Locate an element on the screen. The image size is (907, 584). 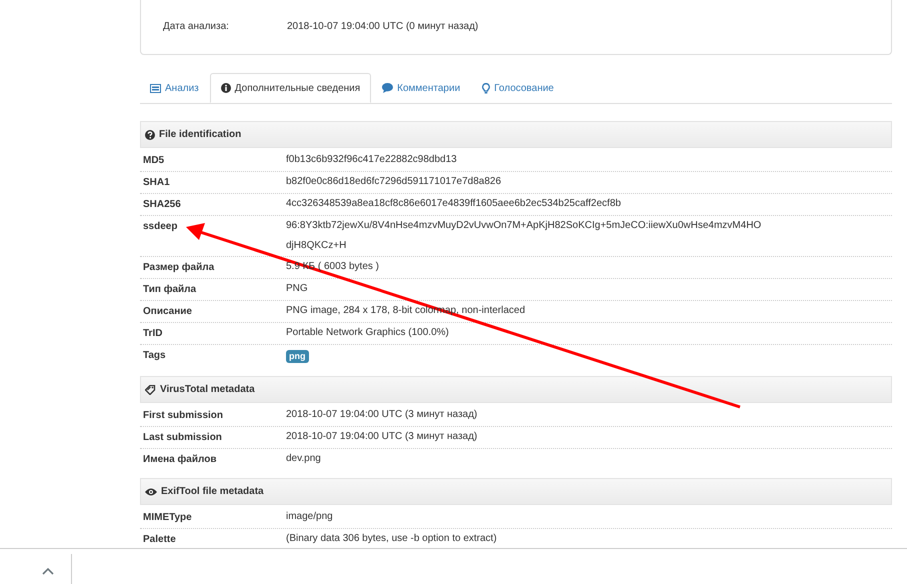
row-value: PNG is located at coordinates (297, 289).